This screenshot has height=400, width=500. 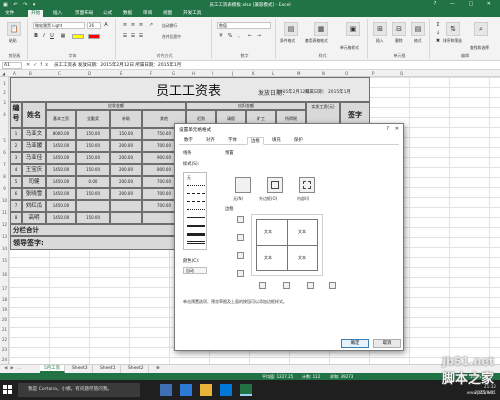 I want to click on align-middle-icon: ≡, so click(x=133, y=25).